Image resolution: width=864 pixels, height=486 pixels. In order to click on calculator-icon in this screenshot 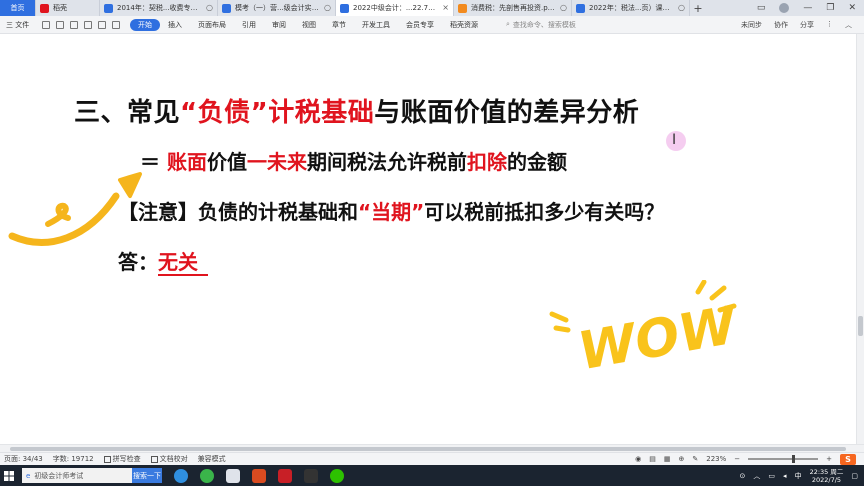, I will do `click(233, 475)`.